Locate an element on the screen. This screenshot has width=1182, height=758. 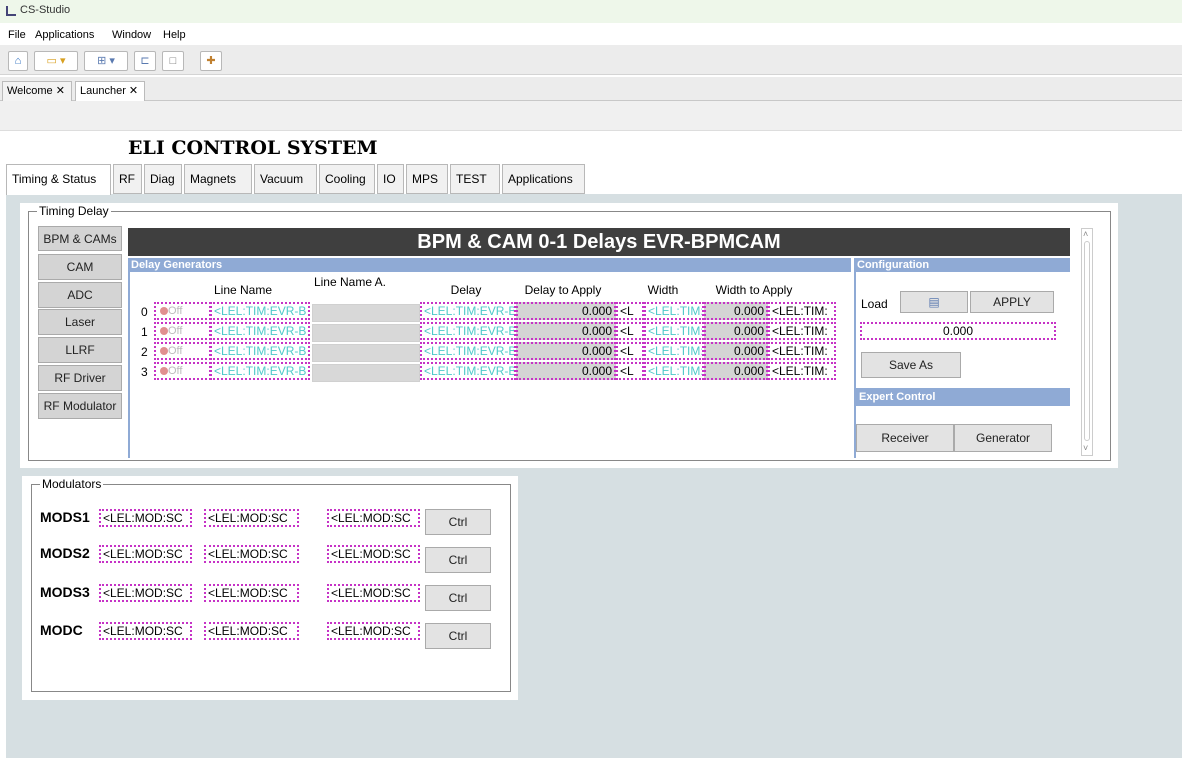
home-icon: ⌂ is located at coordinates (18, 61).